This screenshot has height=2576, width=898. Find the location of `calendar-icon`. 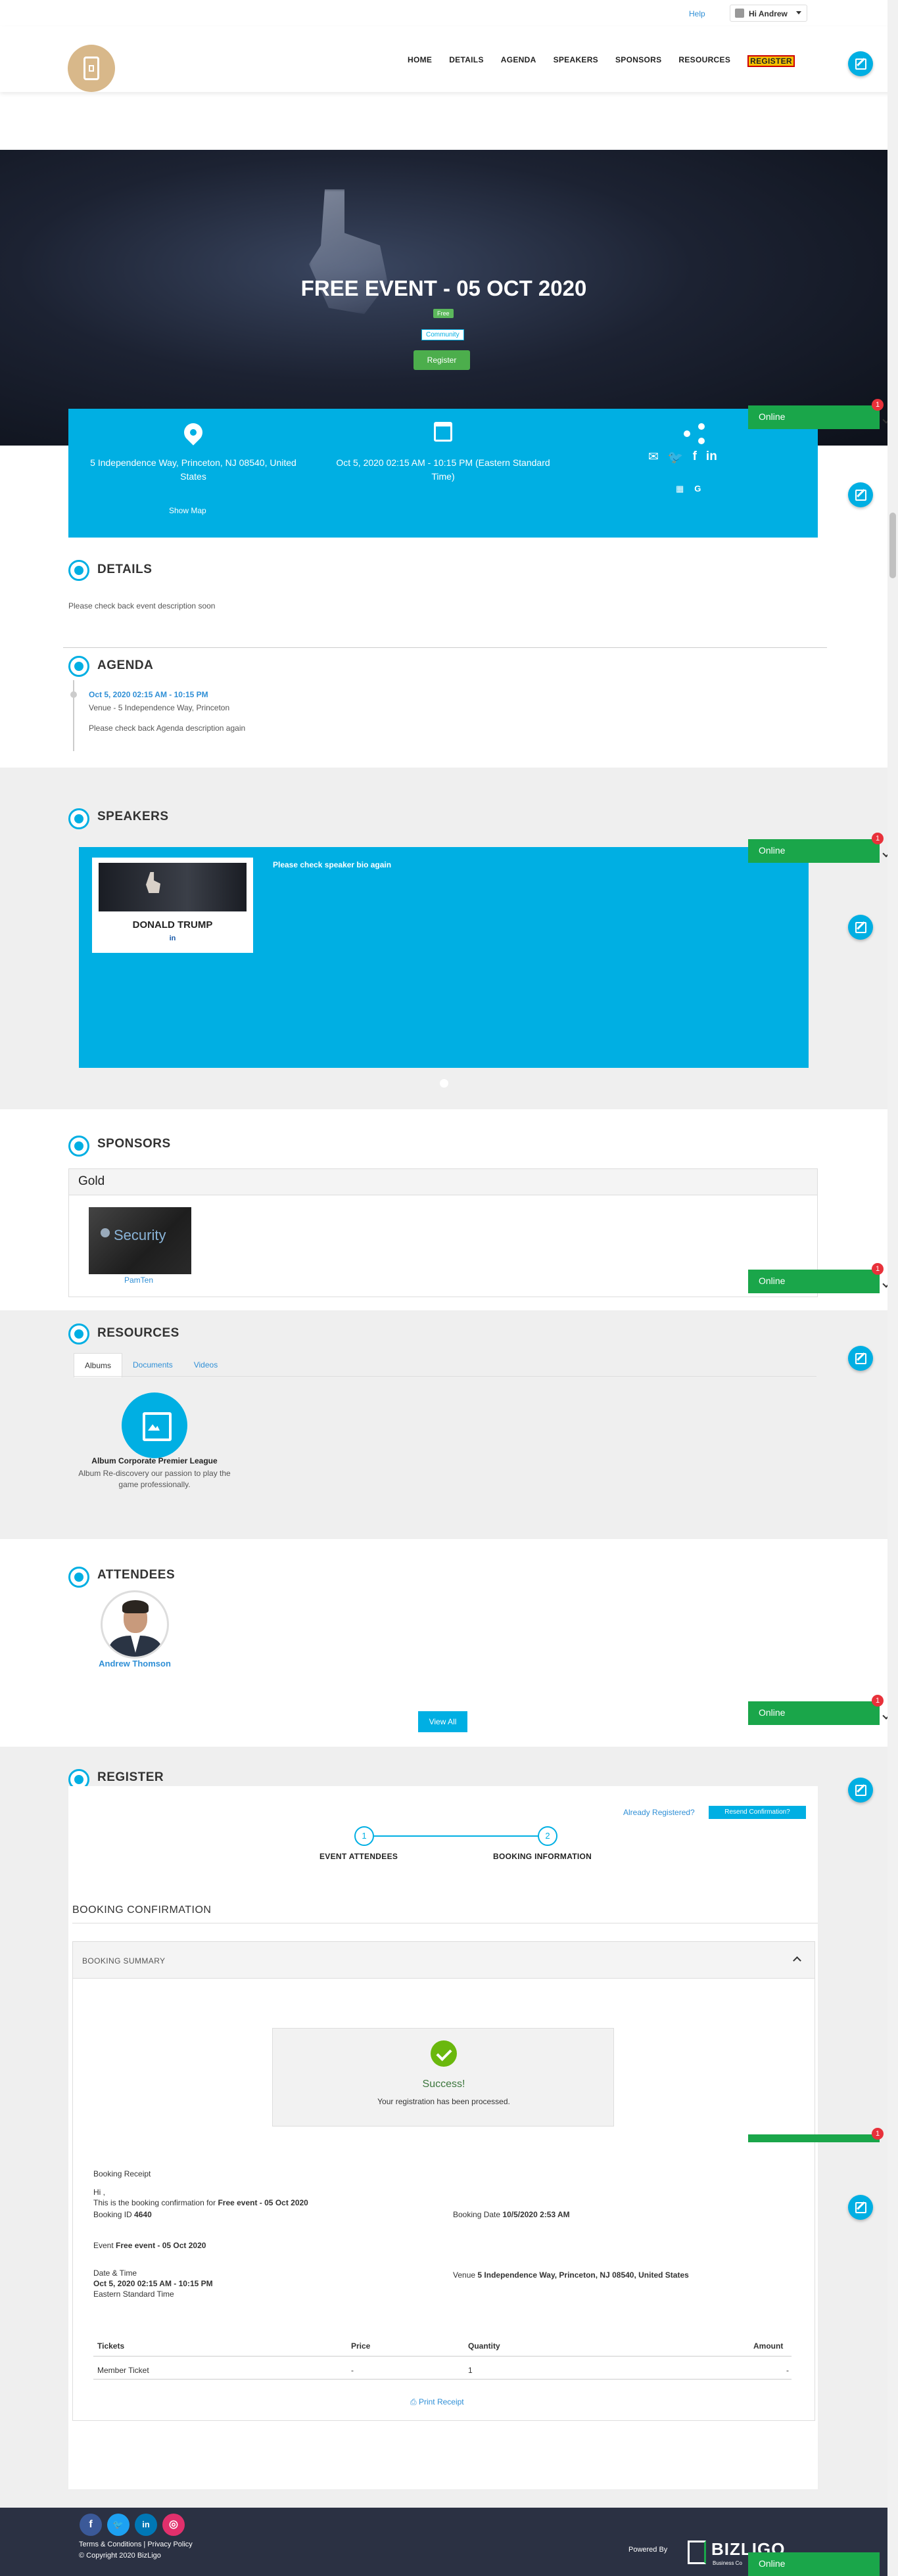

calendar-icon is located at coordinates (443, 432).